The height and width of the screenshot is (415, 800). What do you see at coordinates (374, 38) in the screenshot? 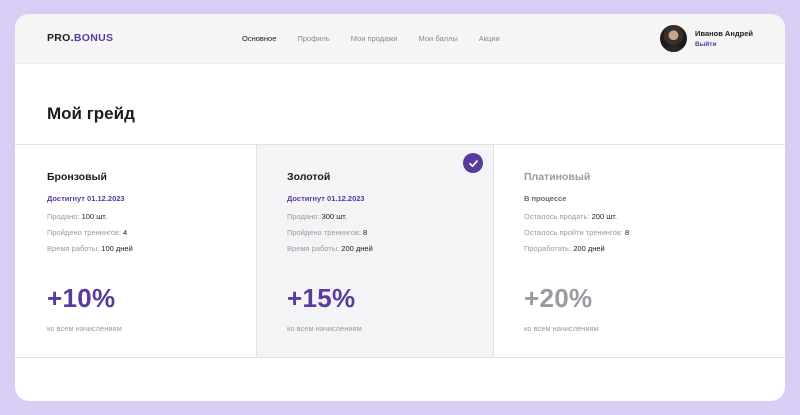
I see `nav-item-my-sales: Мои продажи` at bounding box center [374, 38].